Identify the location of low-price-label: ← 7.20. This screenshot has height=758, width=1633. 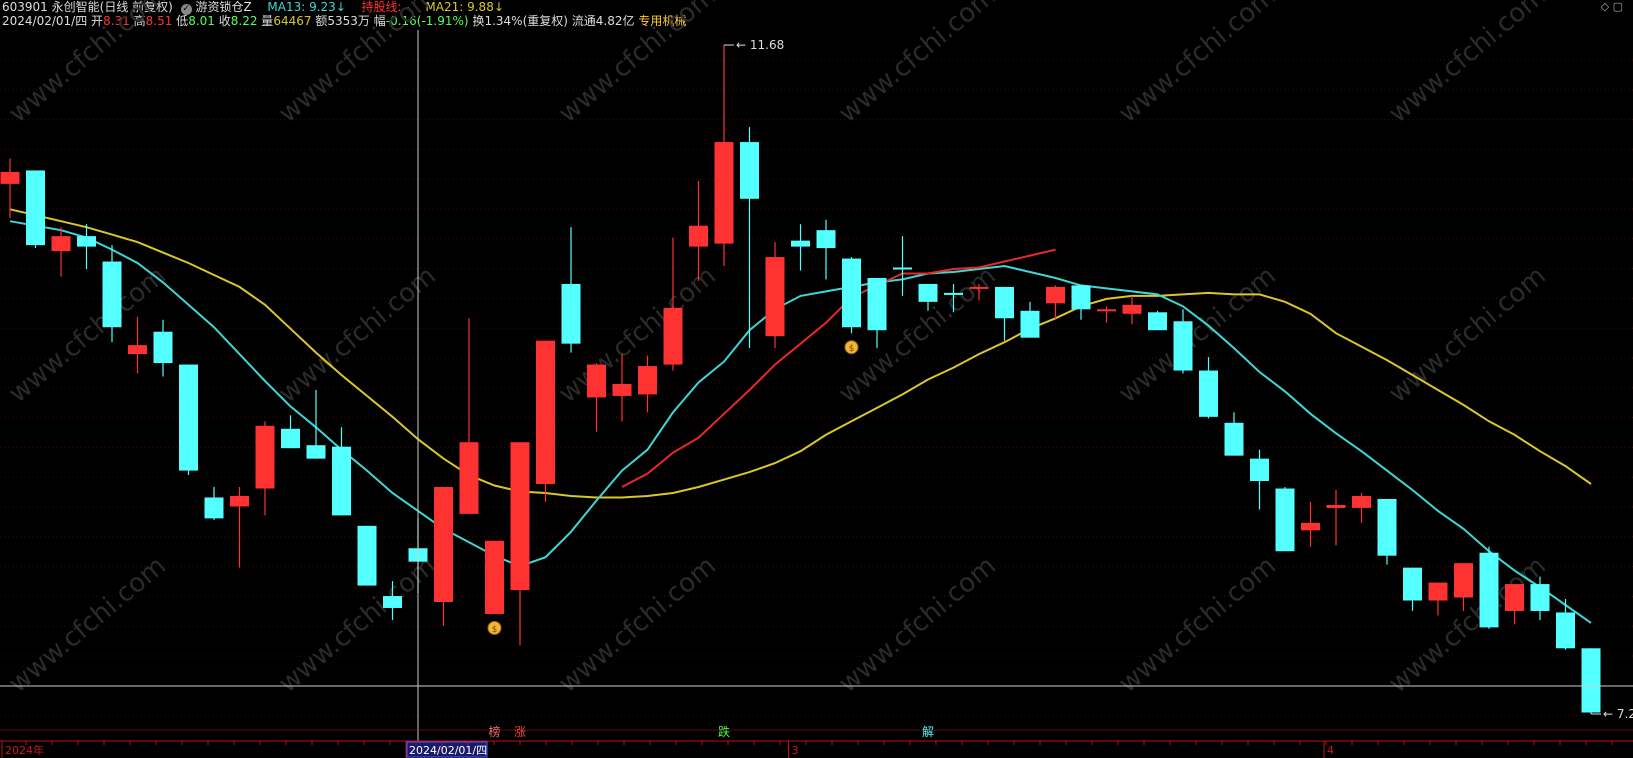
(1618, 714).